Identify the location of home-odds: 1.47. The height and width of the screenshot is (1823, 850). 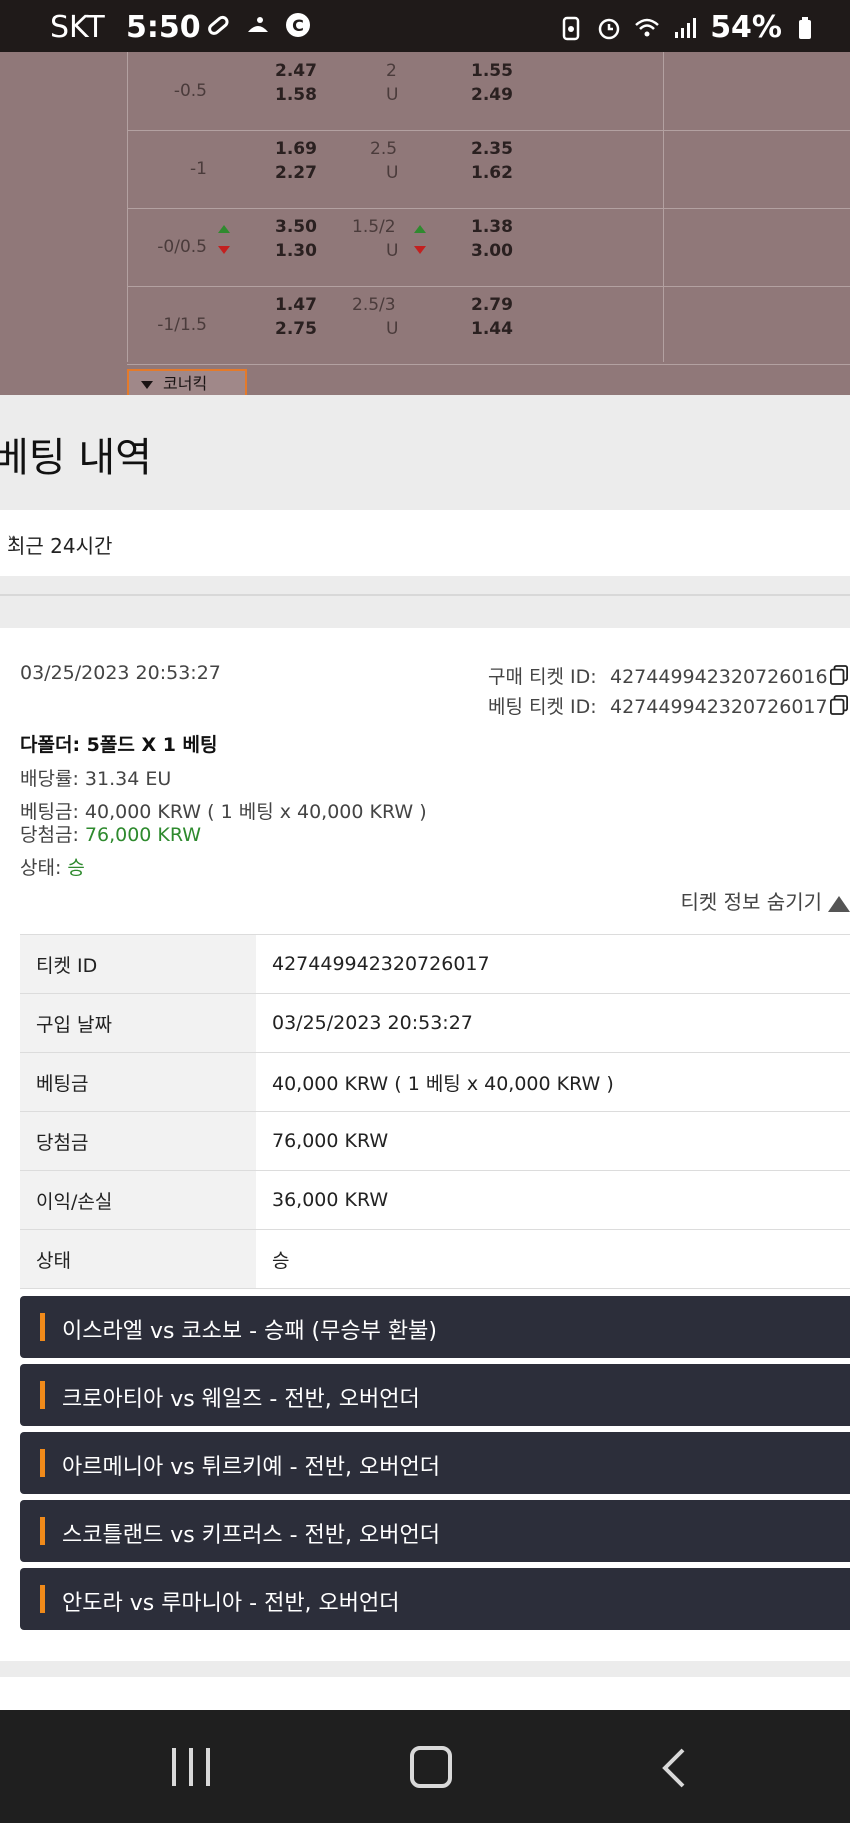
(296, 305).